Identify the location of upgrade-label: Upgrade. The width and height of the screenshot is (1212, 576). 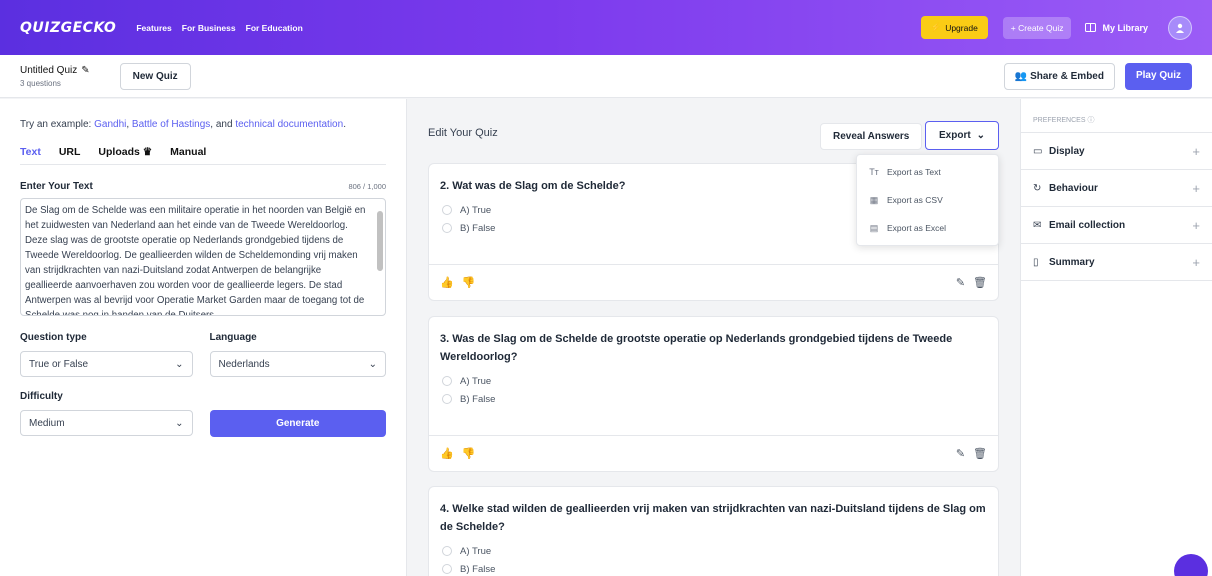
(961, 27).